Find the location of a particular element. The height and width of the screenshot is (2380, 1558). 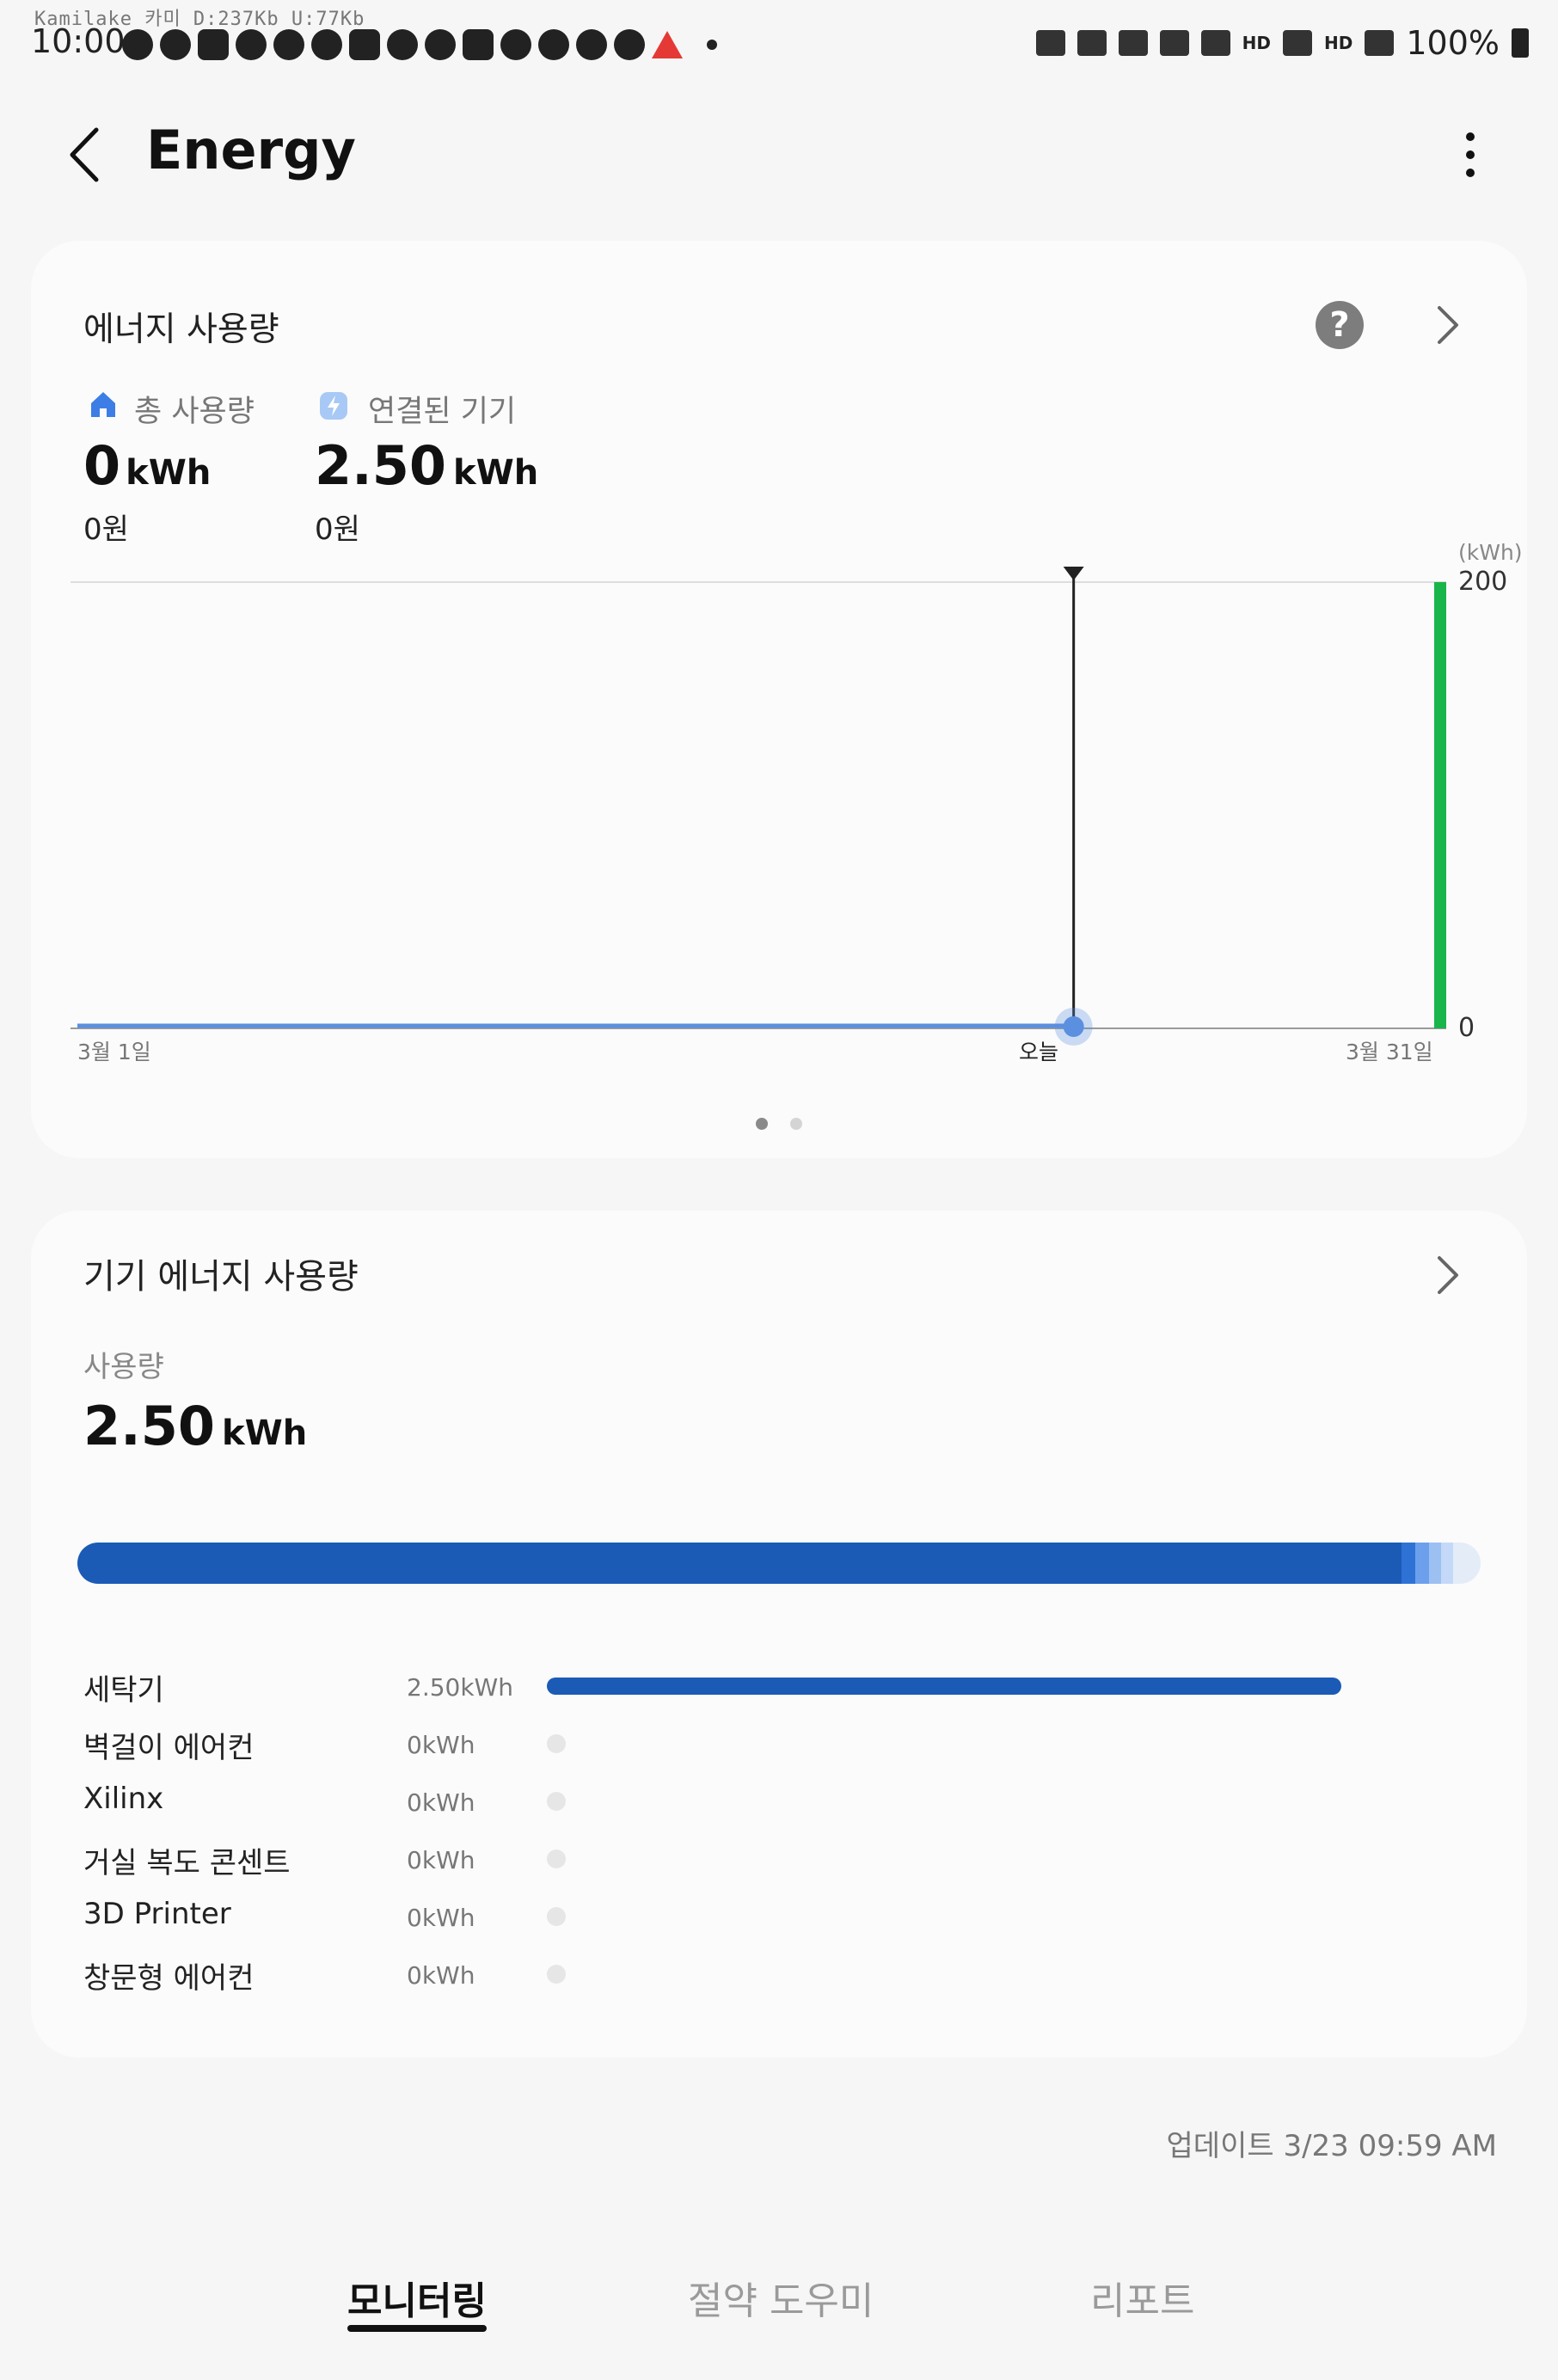

usage-stacked-bar is located at coordinates (779, 1564).